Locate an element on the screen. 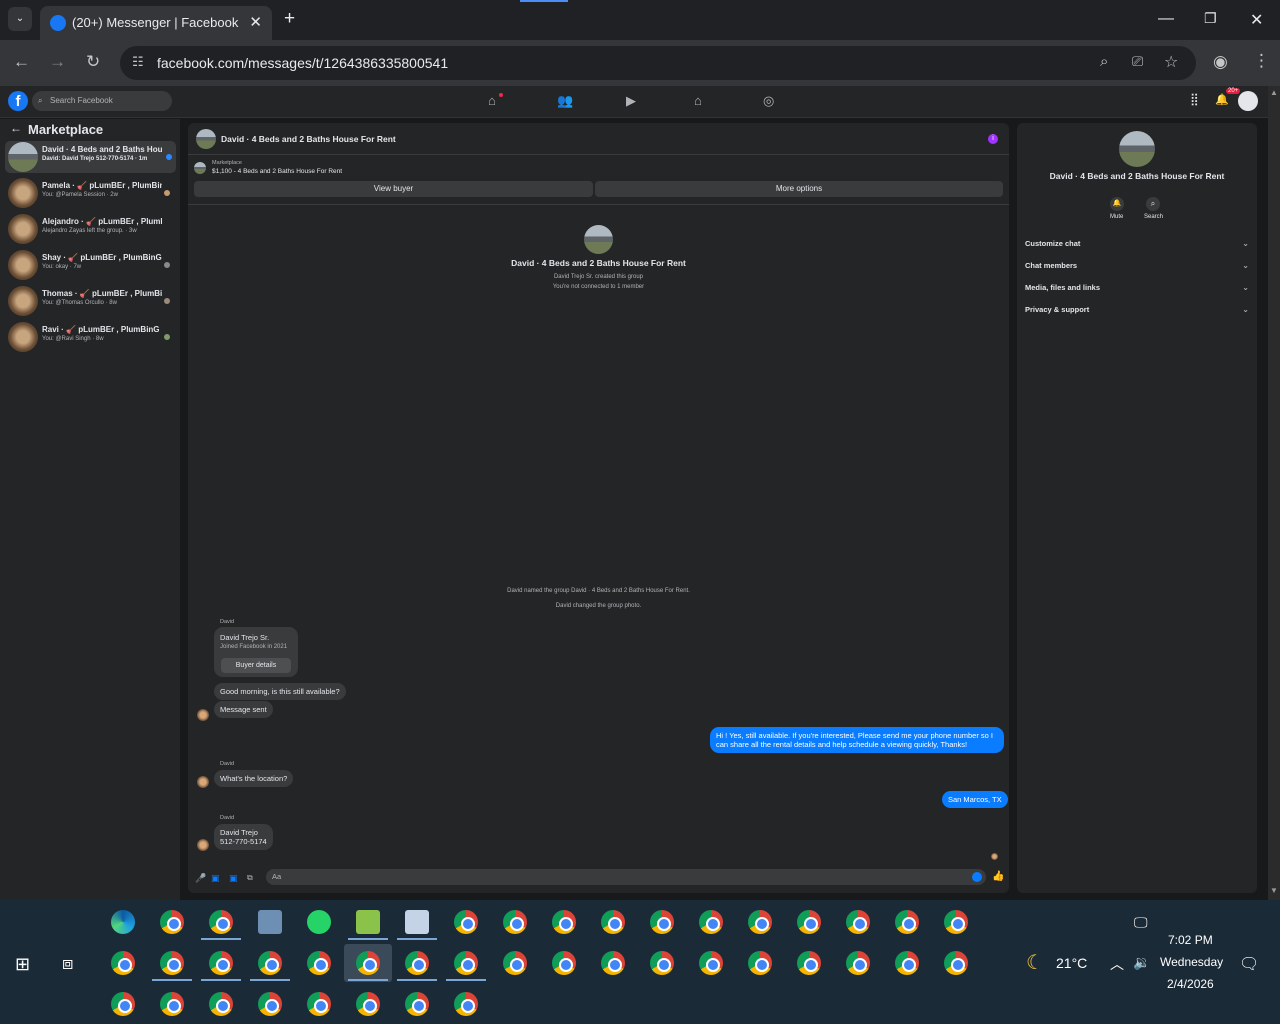 The height and width of the screenshot is (1024, 1280). facebook-search-input: ⌕ Search Facebook is located at coordinates (102, 101).